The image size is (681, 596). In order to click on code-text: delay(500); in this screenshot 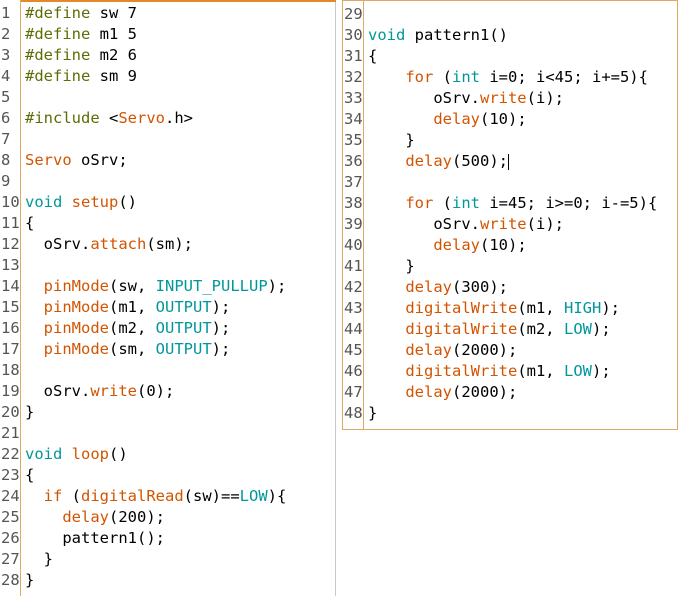, I will do `click(438, 161)`.